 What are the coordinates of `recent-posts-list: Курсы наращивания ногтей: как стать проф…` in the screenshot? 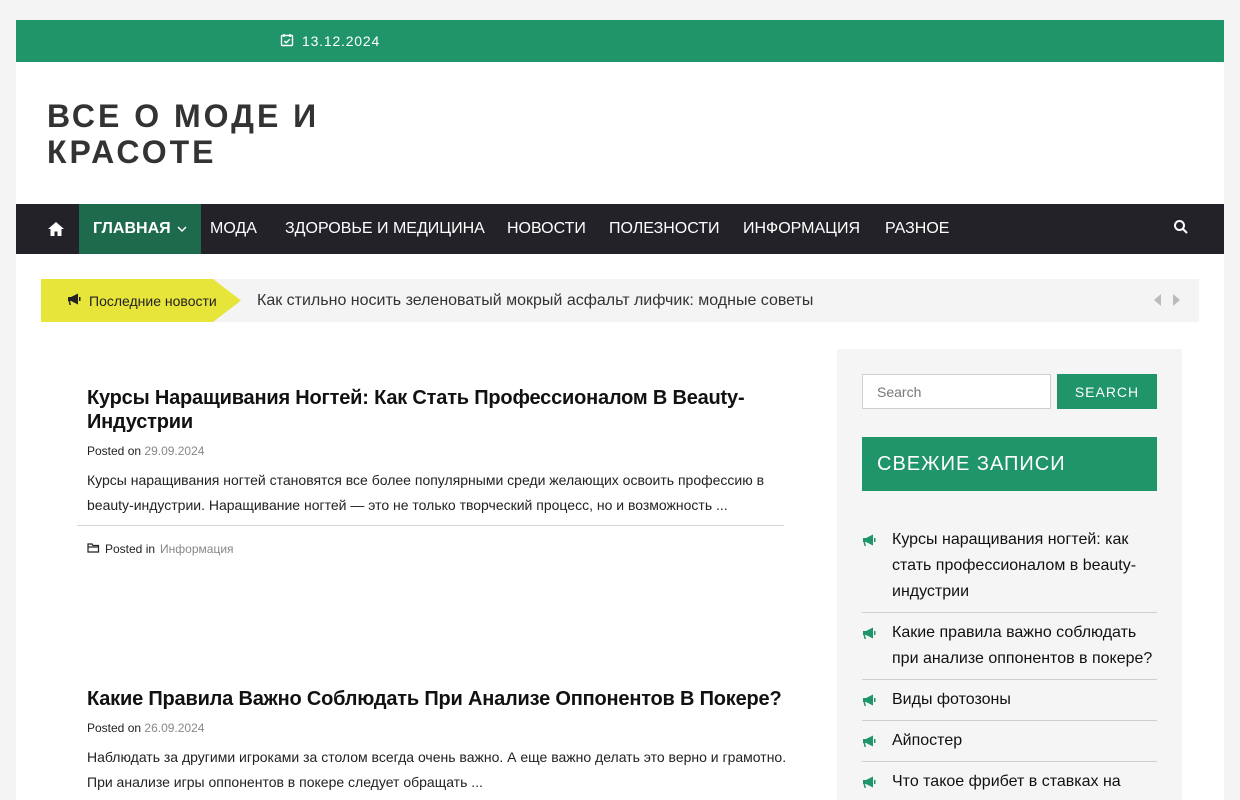 It's located at (1009, 663).